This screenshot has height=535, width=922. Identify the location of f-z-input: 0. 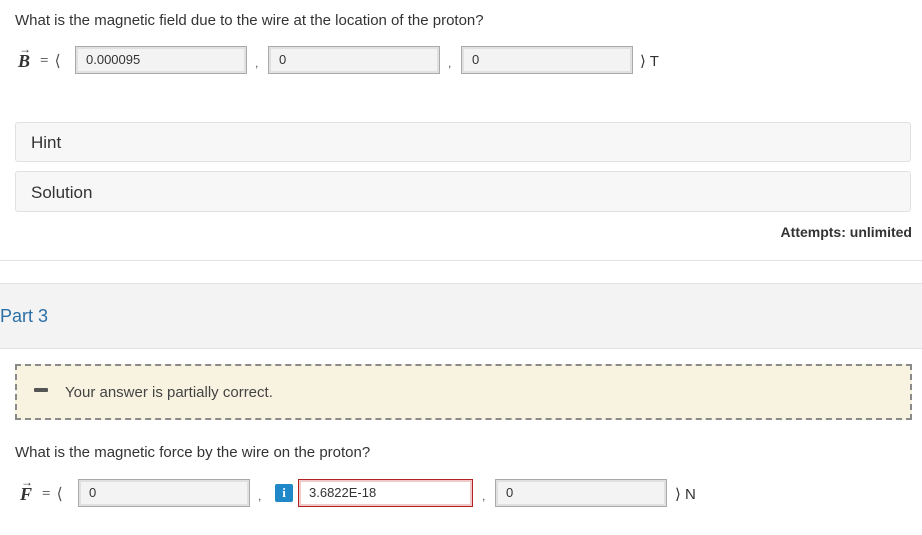
(581, 493).